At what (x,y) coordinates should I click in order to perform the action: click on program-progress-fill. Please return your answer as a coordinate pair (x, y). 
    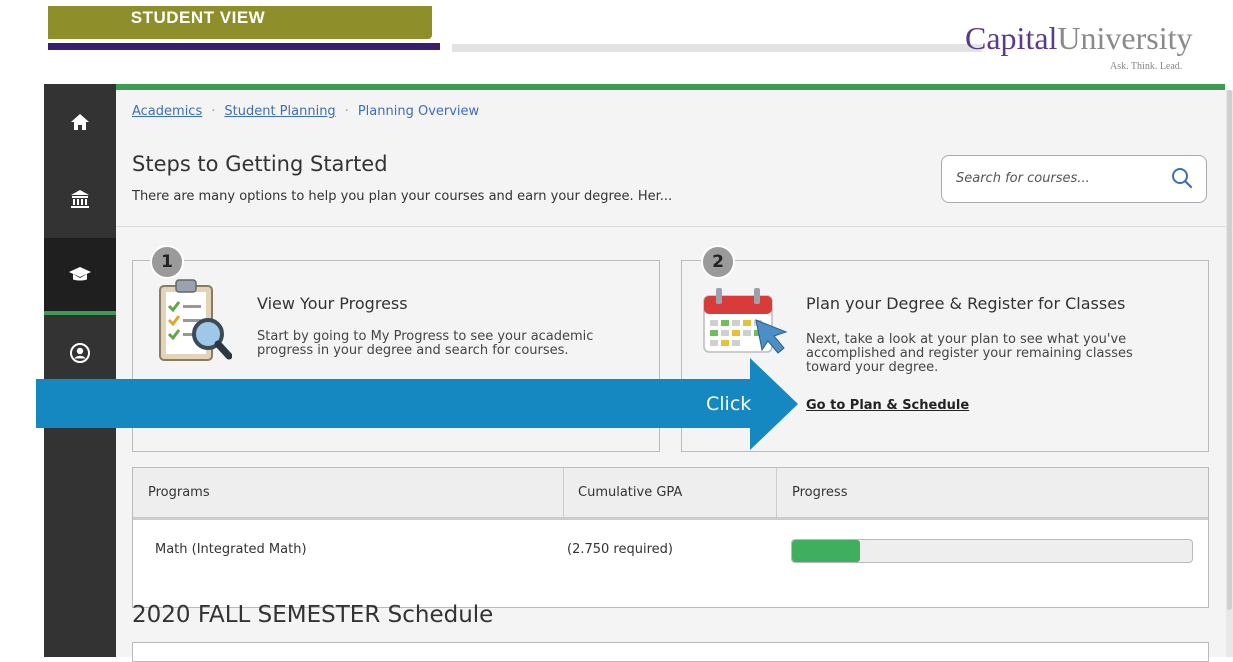
    Looking at the image, I should click on (826, 551).